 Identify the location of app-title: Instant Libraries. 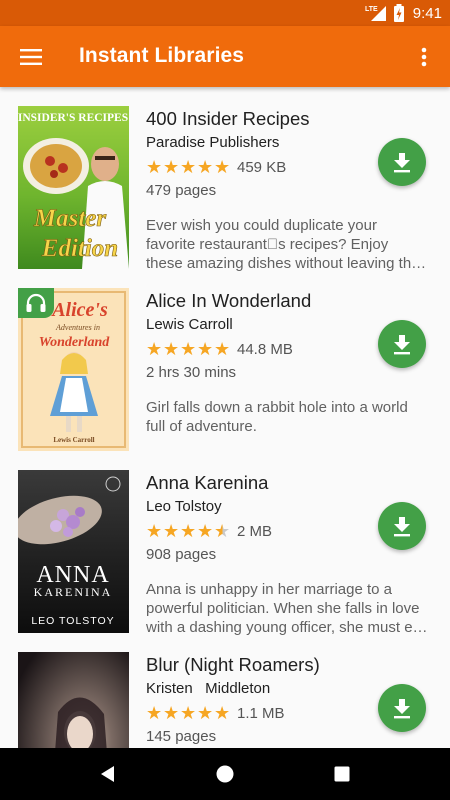
(162, 55).